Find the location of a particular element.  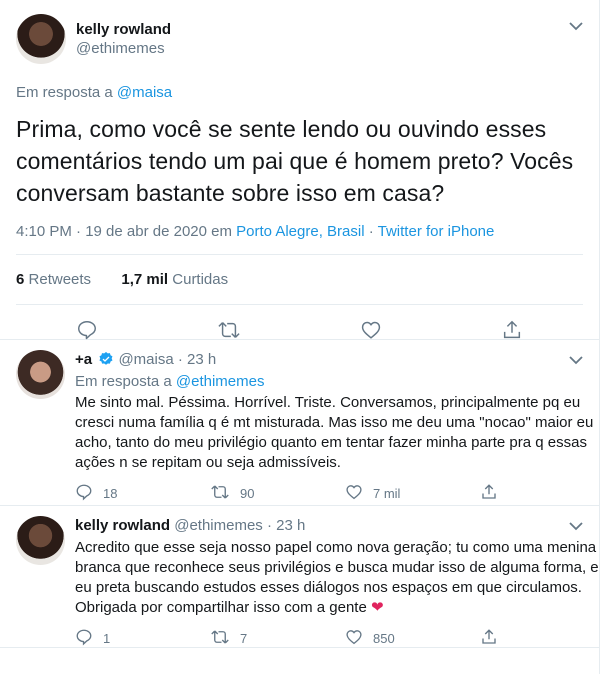

reply-context: Em resposta a @maisa is located at coordinates (299, 92).